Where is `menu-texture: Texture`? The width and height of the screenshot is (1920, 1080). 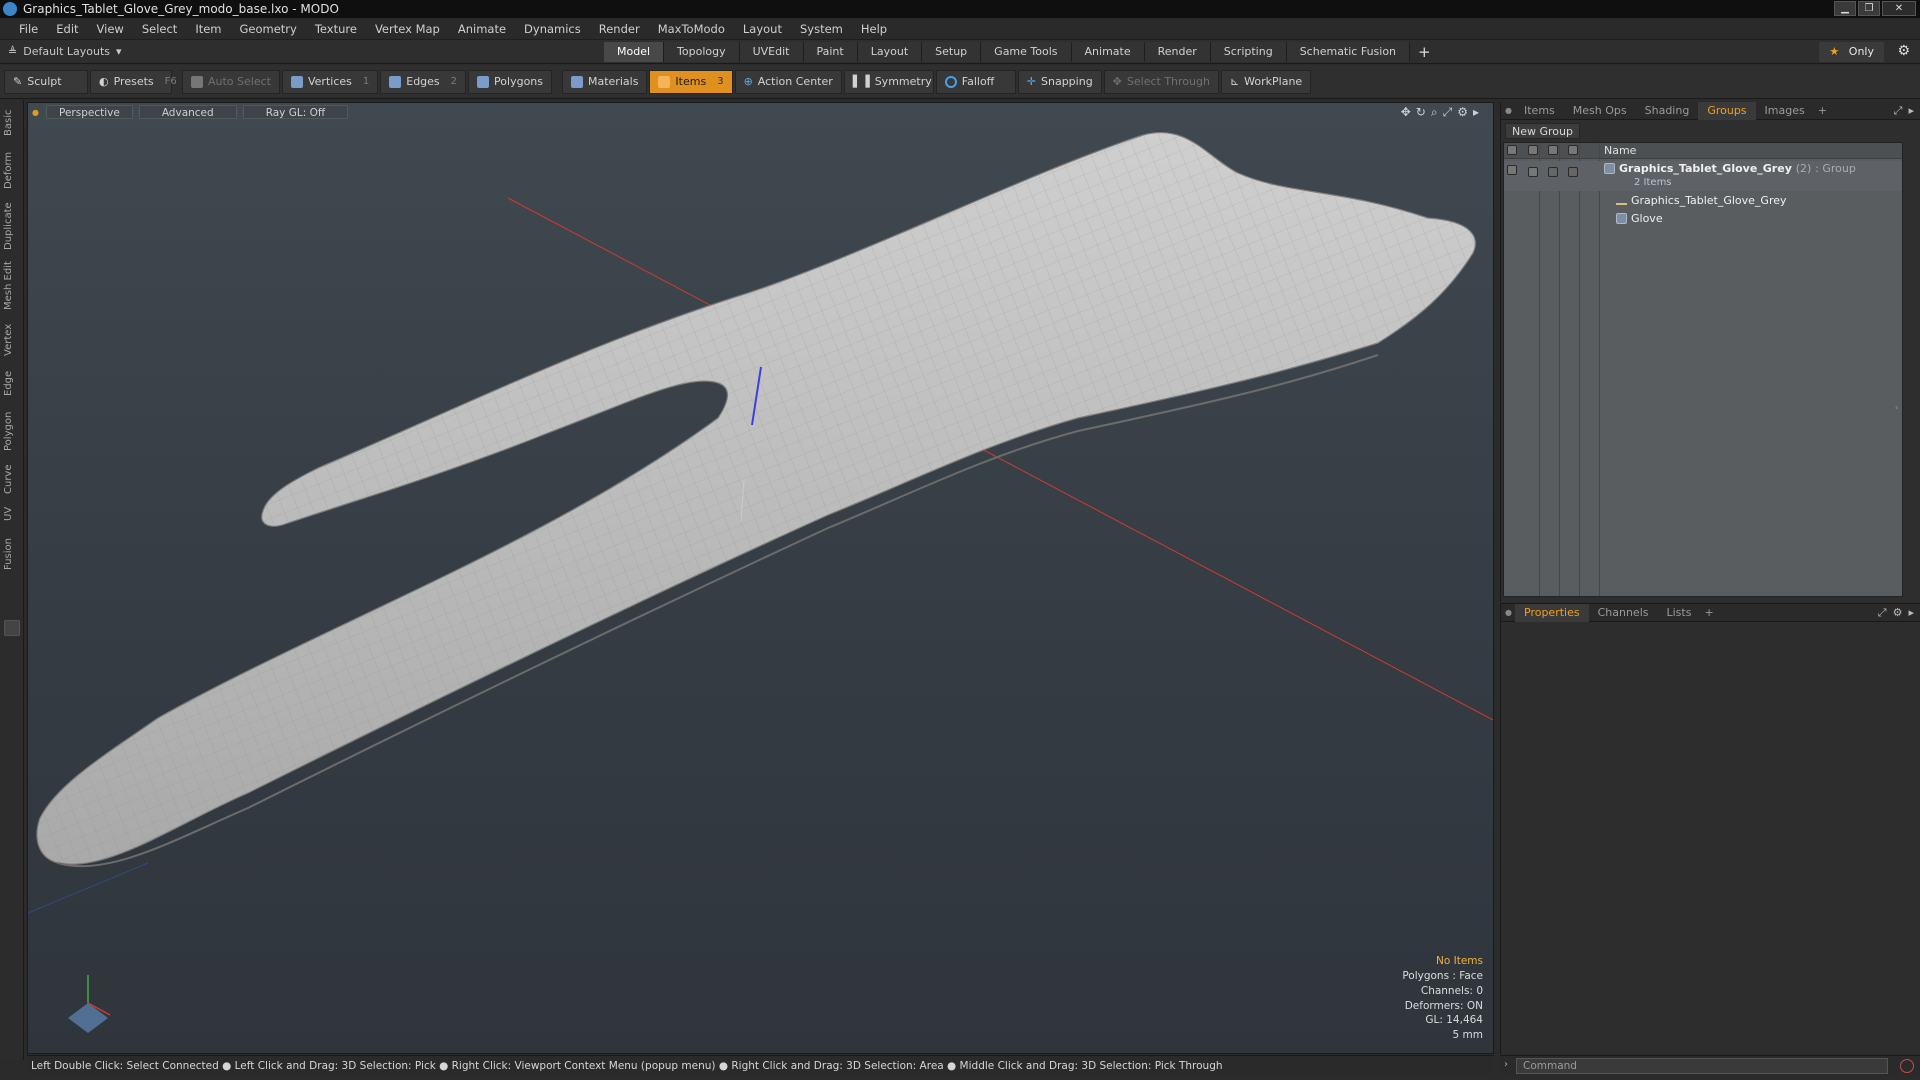
menu-texture: Texture is located at coordinates (336, 29).